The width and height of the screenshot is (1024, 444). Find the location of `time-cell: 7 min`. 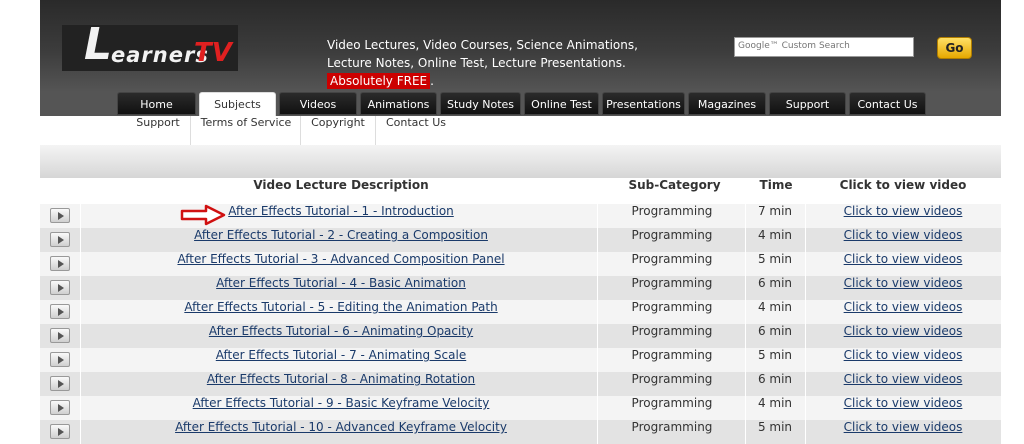

time-cell: 7 min is located at coordinates (775, 211).